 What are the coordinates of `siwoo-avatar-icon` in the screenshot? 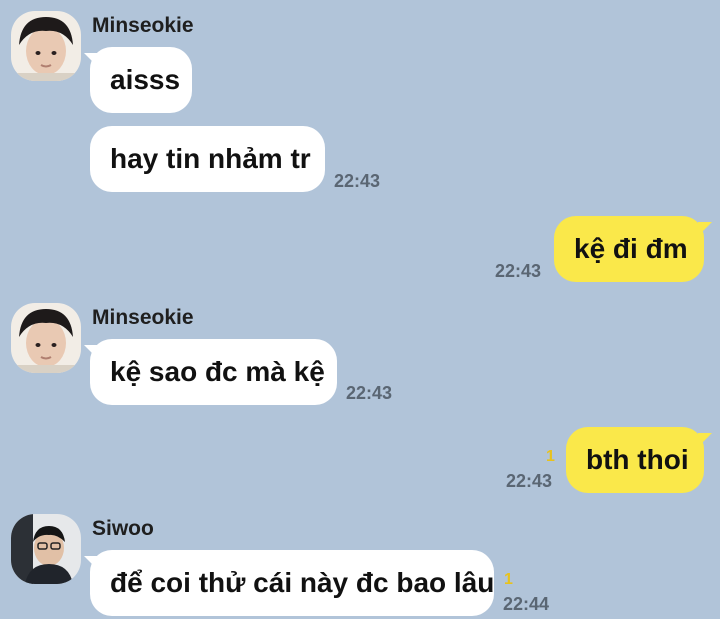 It's located at (46, 549).